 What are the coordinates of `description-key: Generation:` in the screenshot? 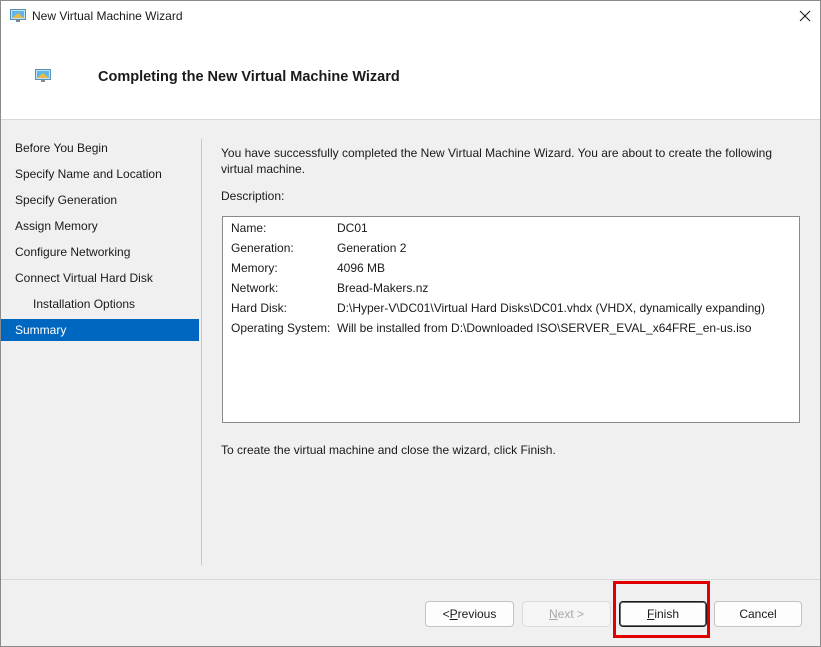 It's located at (262, 248).